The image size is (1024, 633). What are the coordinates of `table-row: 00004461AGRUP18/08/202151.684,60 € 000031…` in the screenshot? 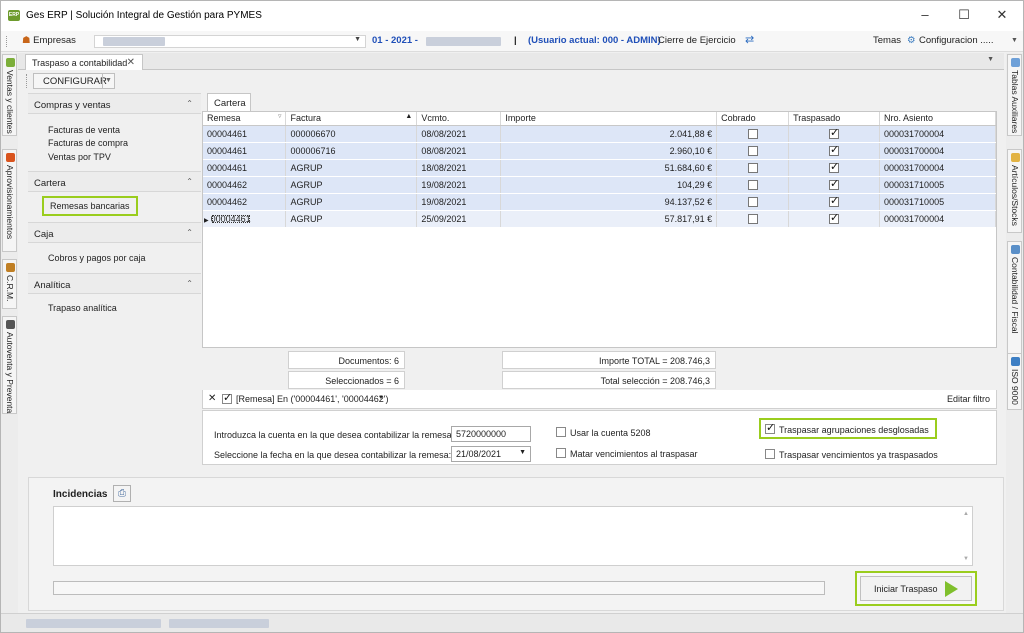 It's located at (599, 168).